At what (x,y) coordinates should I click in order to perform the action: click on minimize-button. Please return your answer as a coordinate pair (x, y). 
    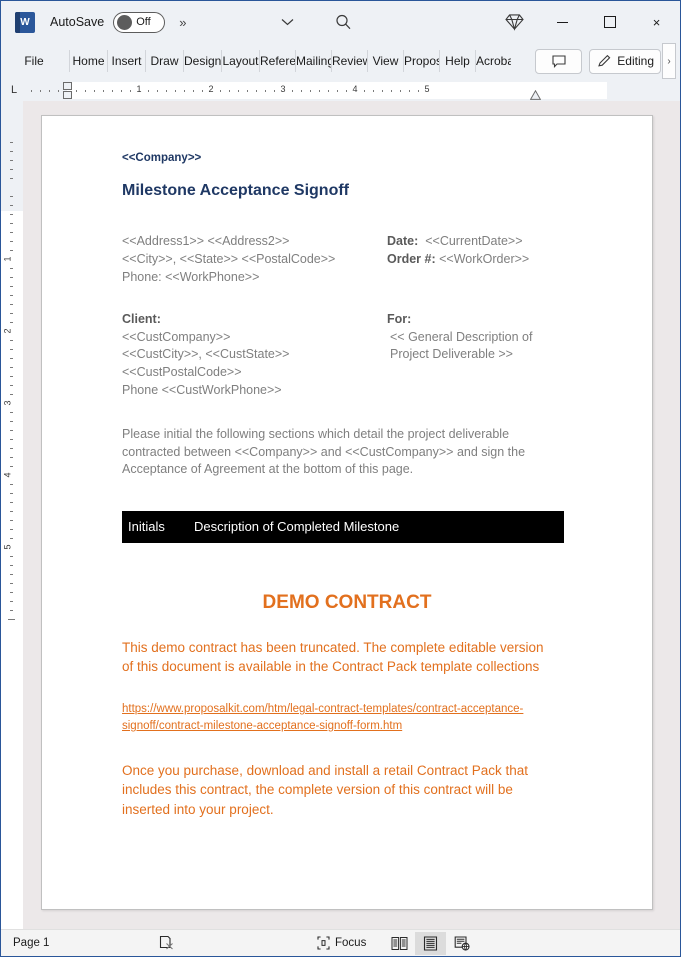
    Looking at the image, I should click on (562, 22).